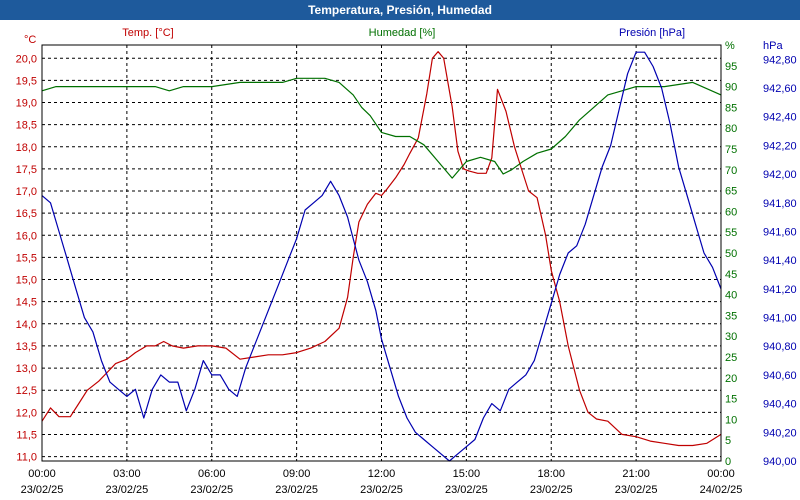 The width and height of the screenshot is (800, 500). What do you see at coordinates (382, 474) in the screenshot?
I see `time-tick-label: 12:00` at bounding box center [382, 474].